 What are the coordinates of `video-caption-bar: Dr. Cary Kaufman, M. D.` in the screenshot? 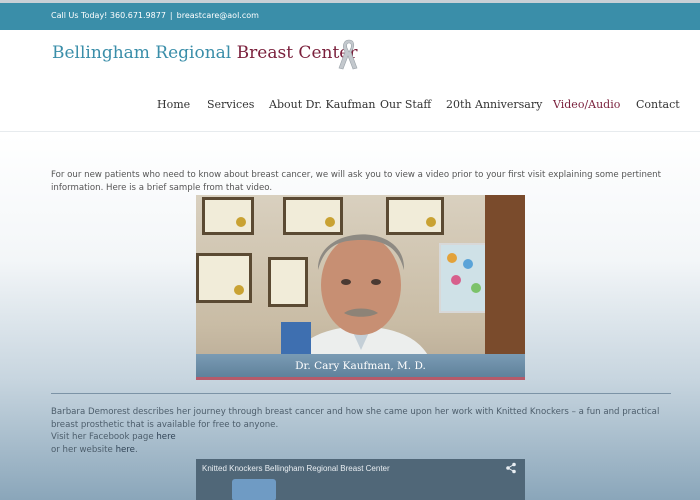 It's located at (360, 367).